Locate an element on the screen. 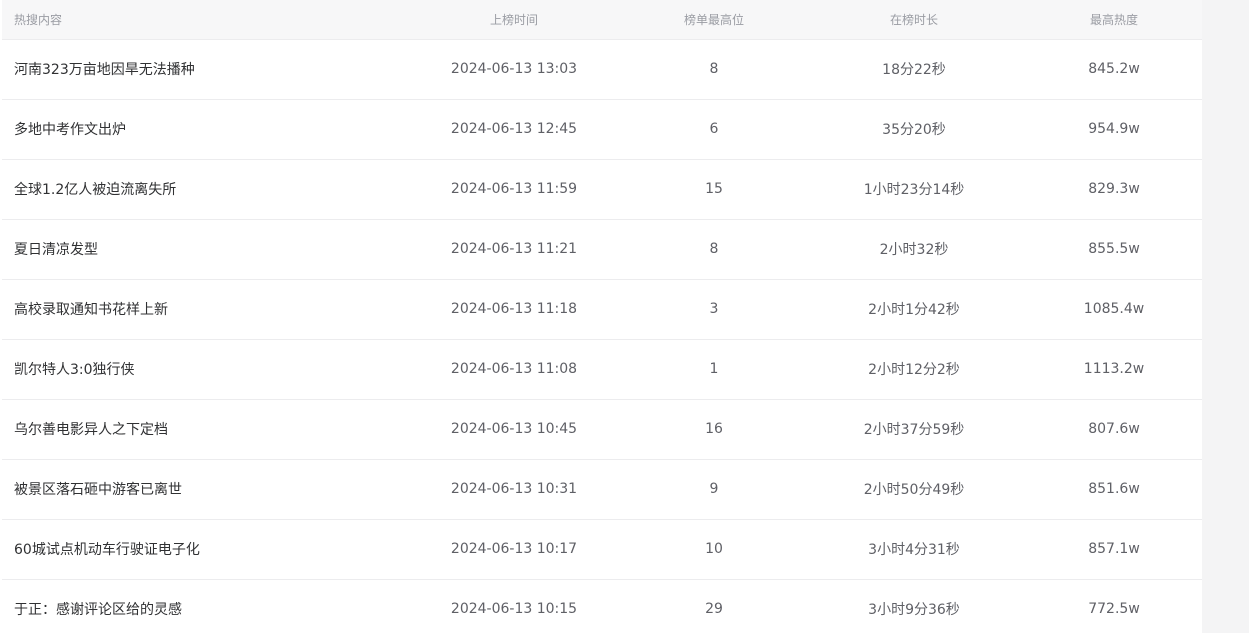 The image size is (1249, 633). row-rank: 10 is located at coordinates (714, 549).